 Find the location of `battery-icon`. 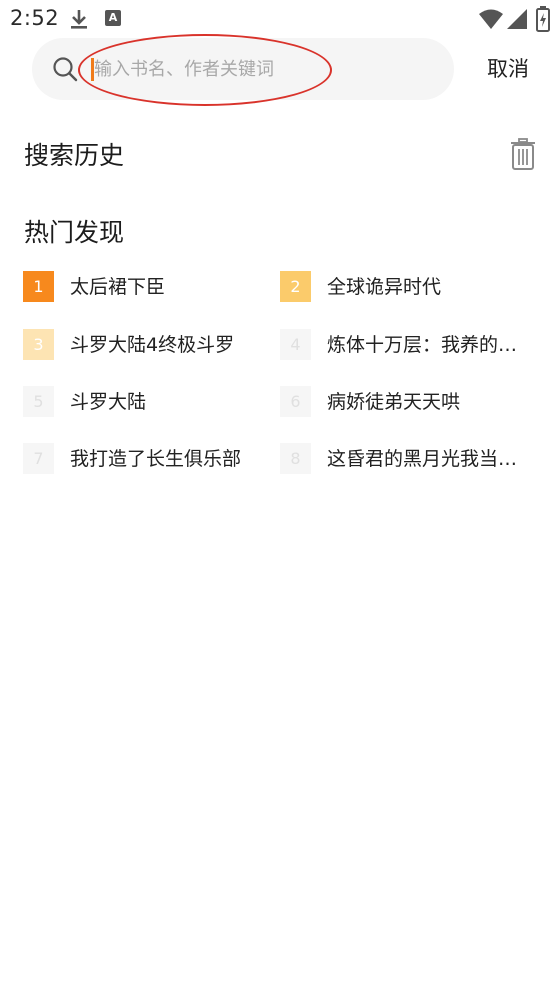

battery-icon is located at coordinates (543, 21).